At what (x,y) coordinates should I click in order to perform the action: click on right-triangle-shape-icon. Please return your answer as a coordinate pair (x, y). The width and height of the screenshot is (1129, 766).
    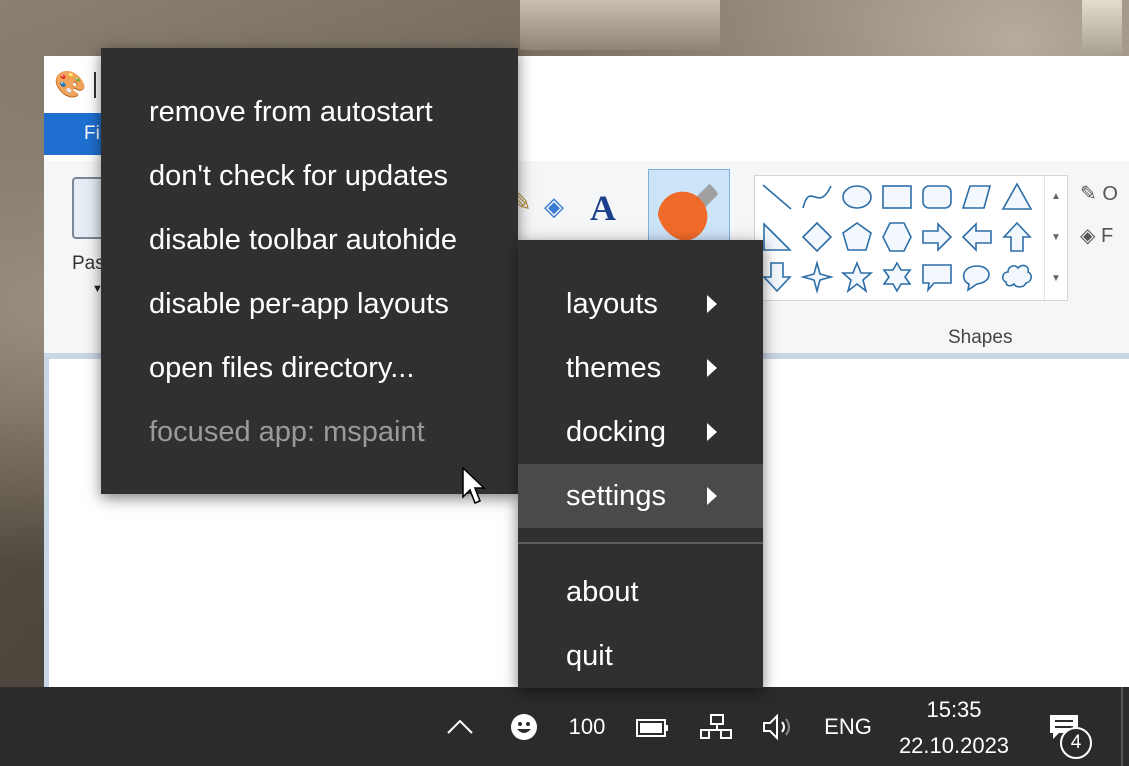
    Looking at the image, I should click on (777, 237).